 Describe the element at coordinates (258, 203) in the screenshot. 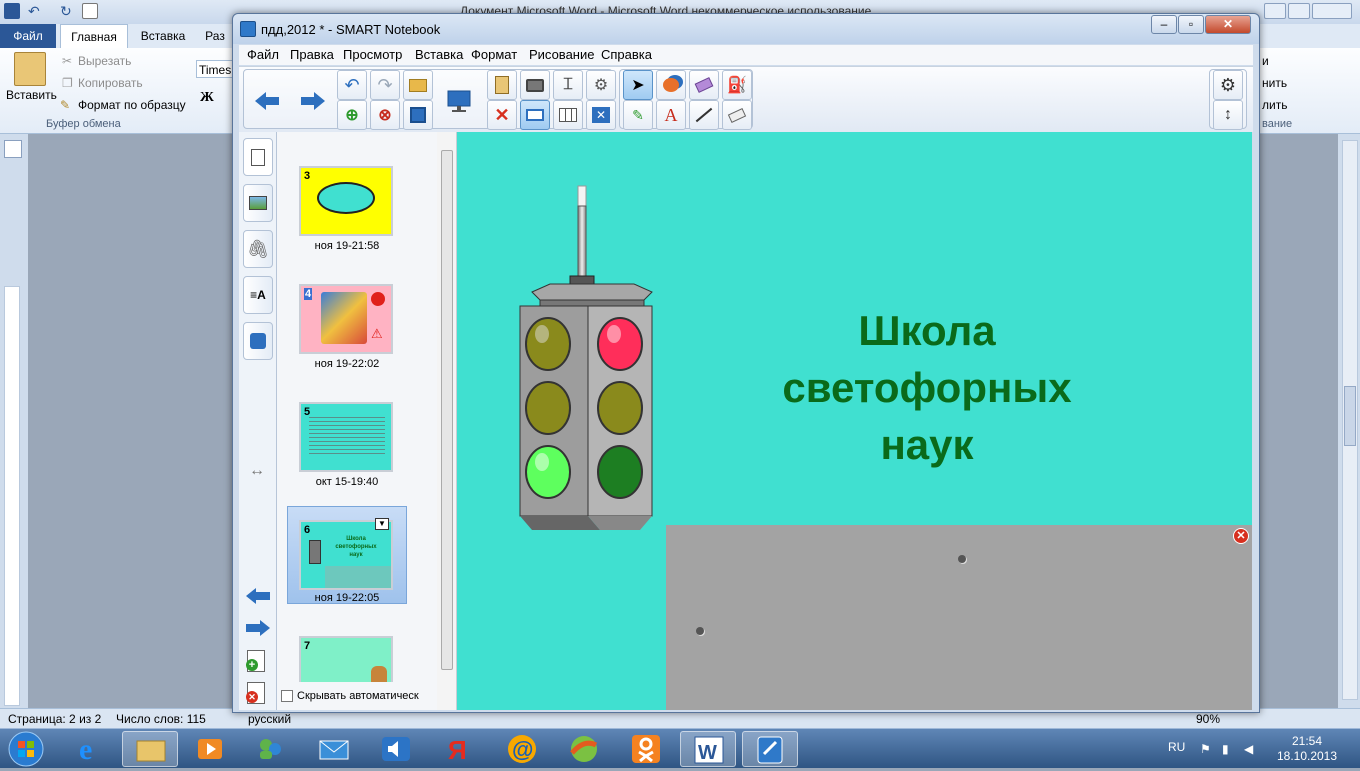

I see `gallery-tab` at that location.